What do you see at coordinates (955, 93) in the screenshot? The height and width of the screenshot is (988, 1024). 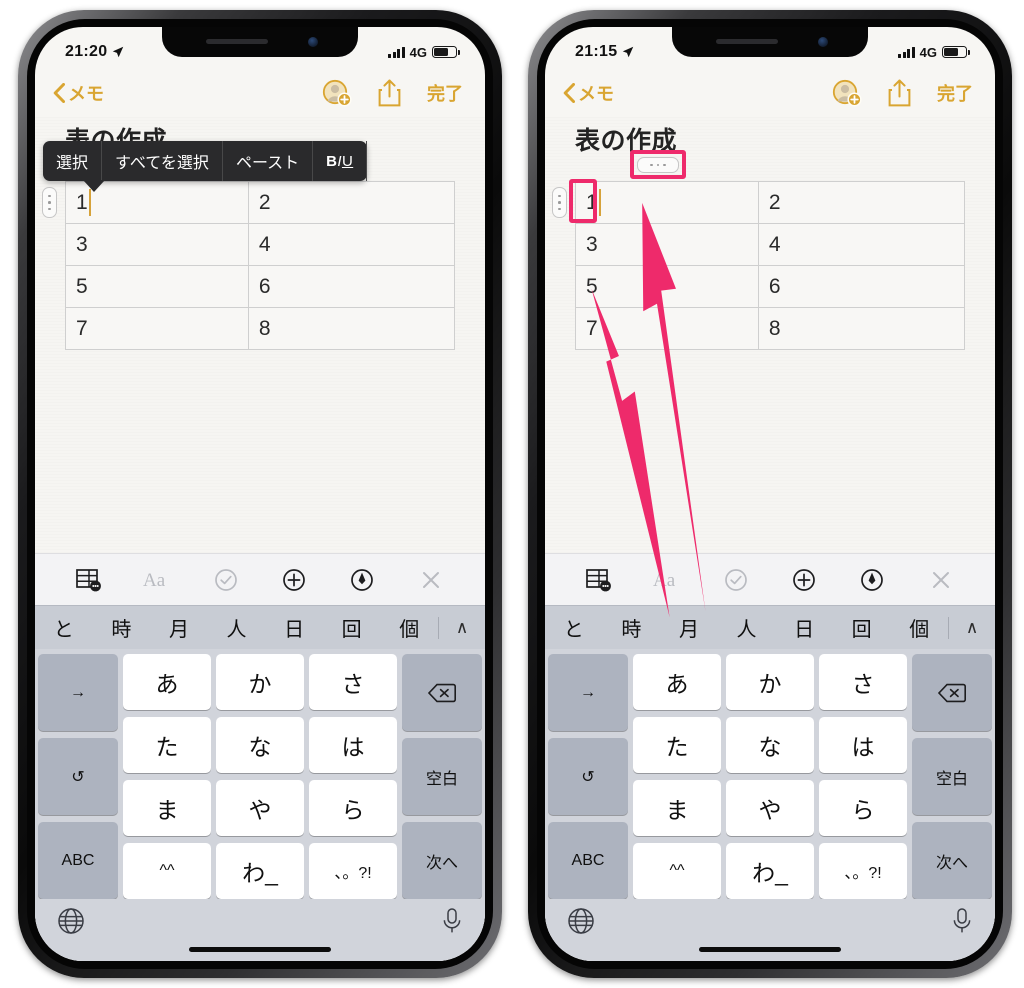 I see `done-button: 完了` at bounding box center [955, 93].